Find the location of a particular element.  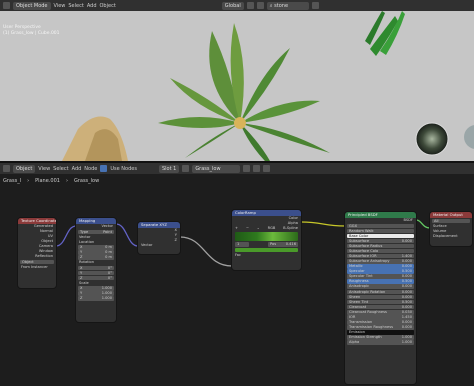

search-field: ⌕ stone is located at coordinates (287, 5).